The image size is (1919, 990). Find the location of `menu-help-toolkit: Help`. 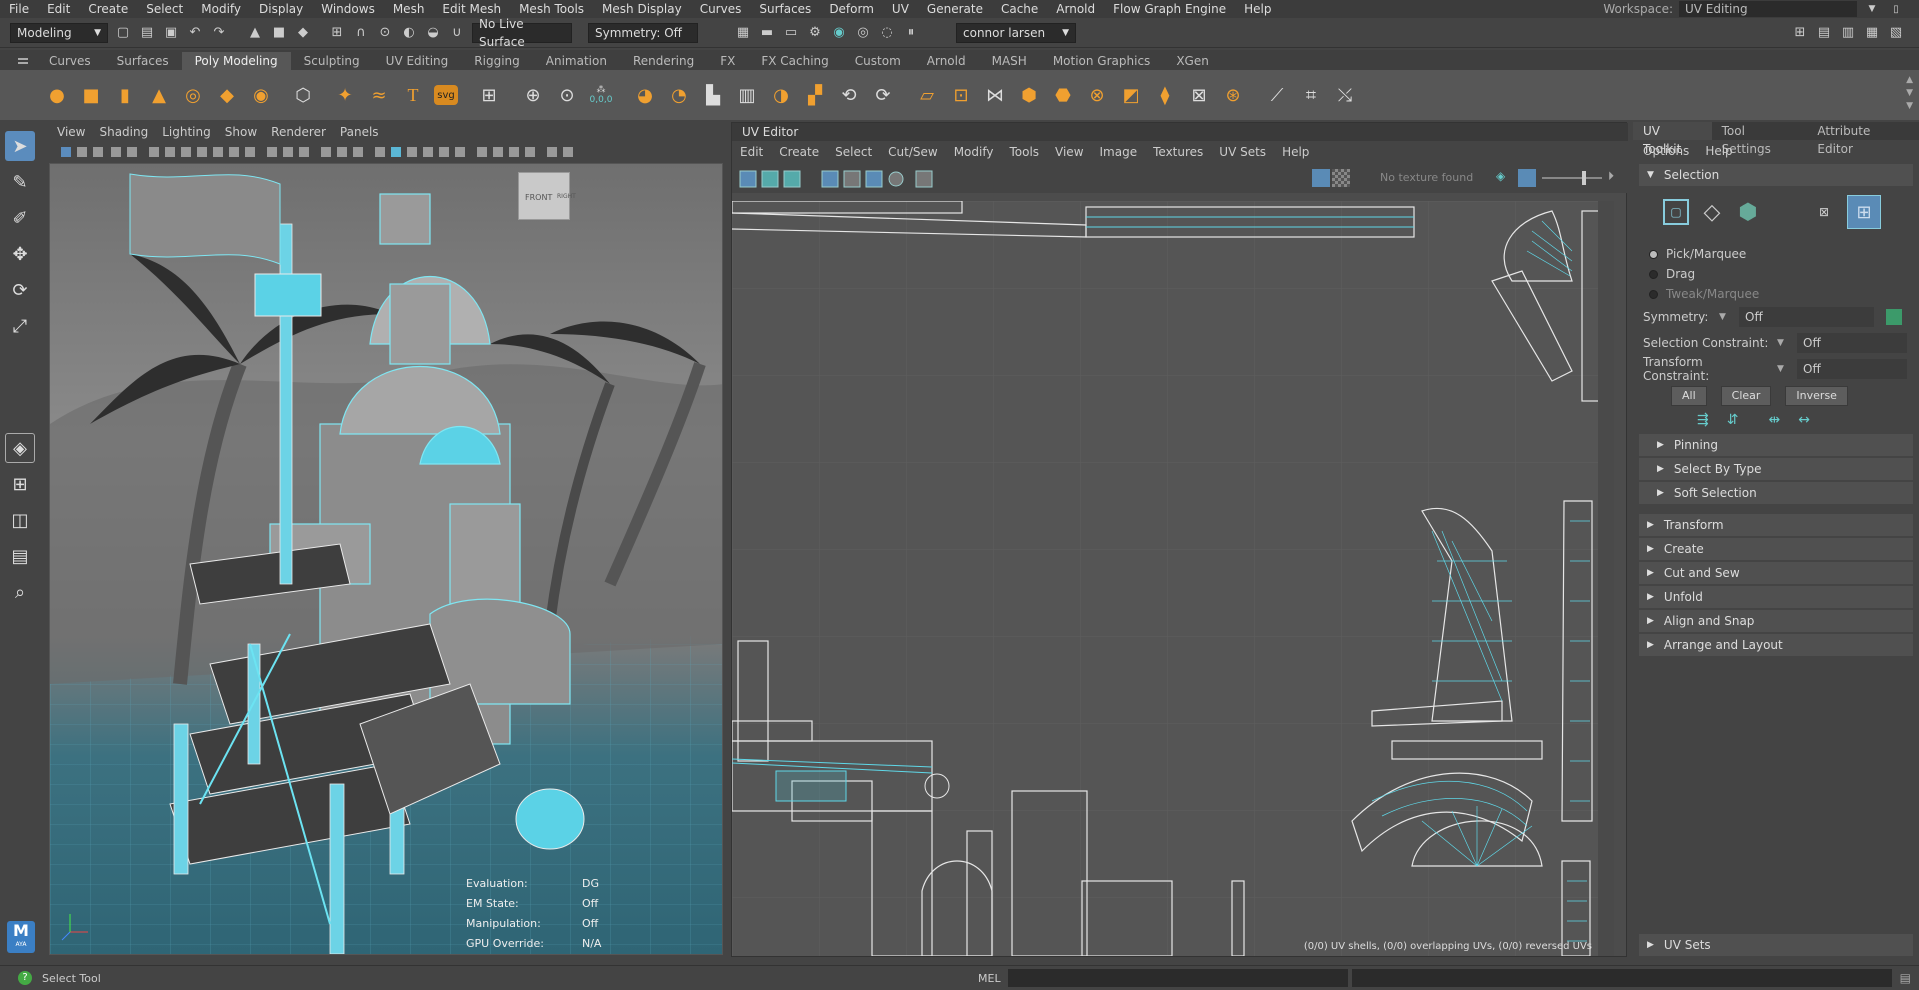

menu-help-toolkit: Help is located at coordinates (1718, 151).